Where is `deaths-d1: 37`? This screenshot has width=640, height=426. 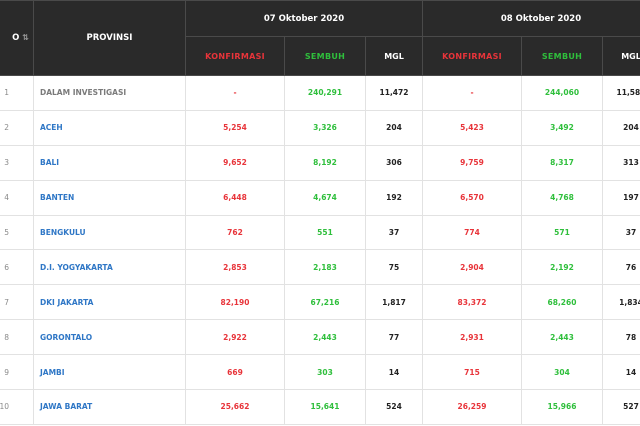 deaths-d1: 37 is located at coordinates (394, 232).